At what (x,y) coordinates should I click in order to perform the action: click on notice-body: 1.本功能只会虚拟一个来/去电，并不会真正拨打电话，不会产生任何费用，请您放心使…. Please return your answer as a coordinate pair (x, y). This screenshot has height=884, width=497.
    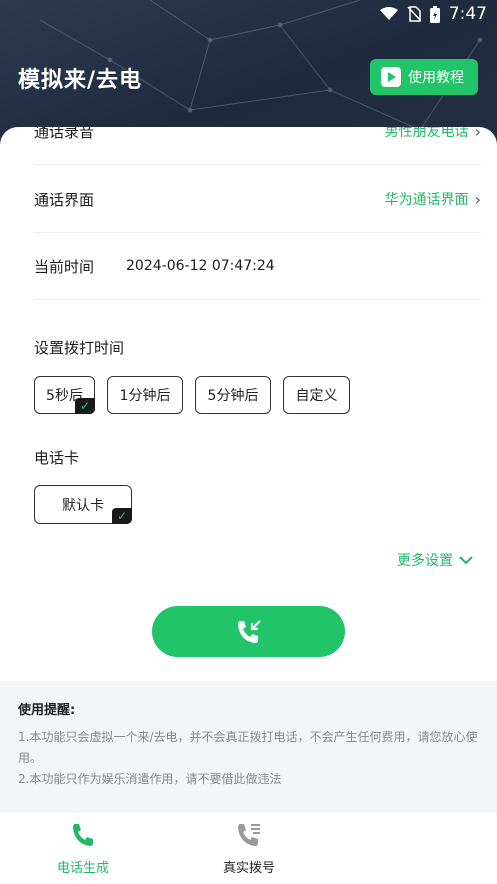
    Looking at the image, I should click on (253, 758).